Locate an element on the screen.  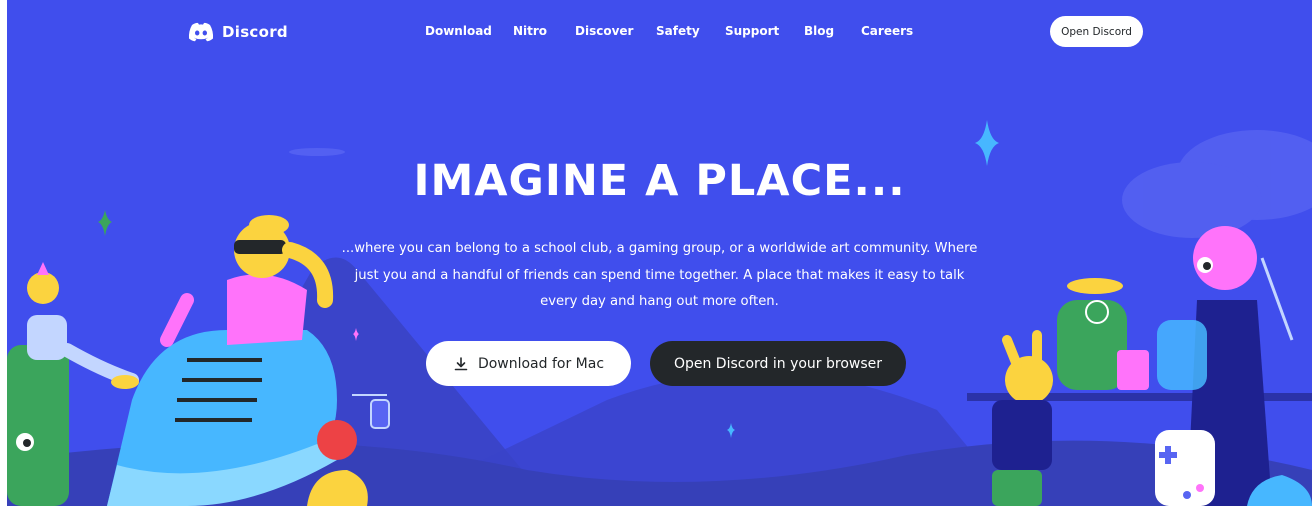
nav-link-blog: Blog is located at coordinates (819, 31).